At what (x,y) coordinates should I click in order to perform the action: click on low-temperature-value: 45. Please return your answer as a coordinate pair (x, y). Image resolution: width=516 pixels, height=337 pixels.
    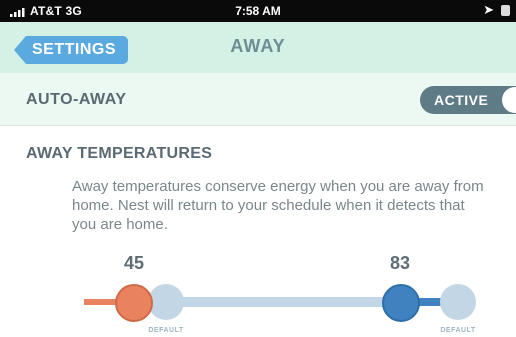
    Looking at the image, I should click on (134, 263).